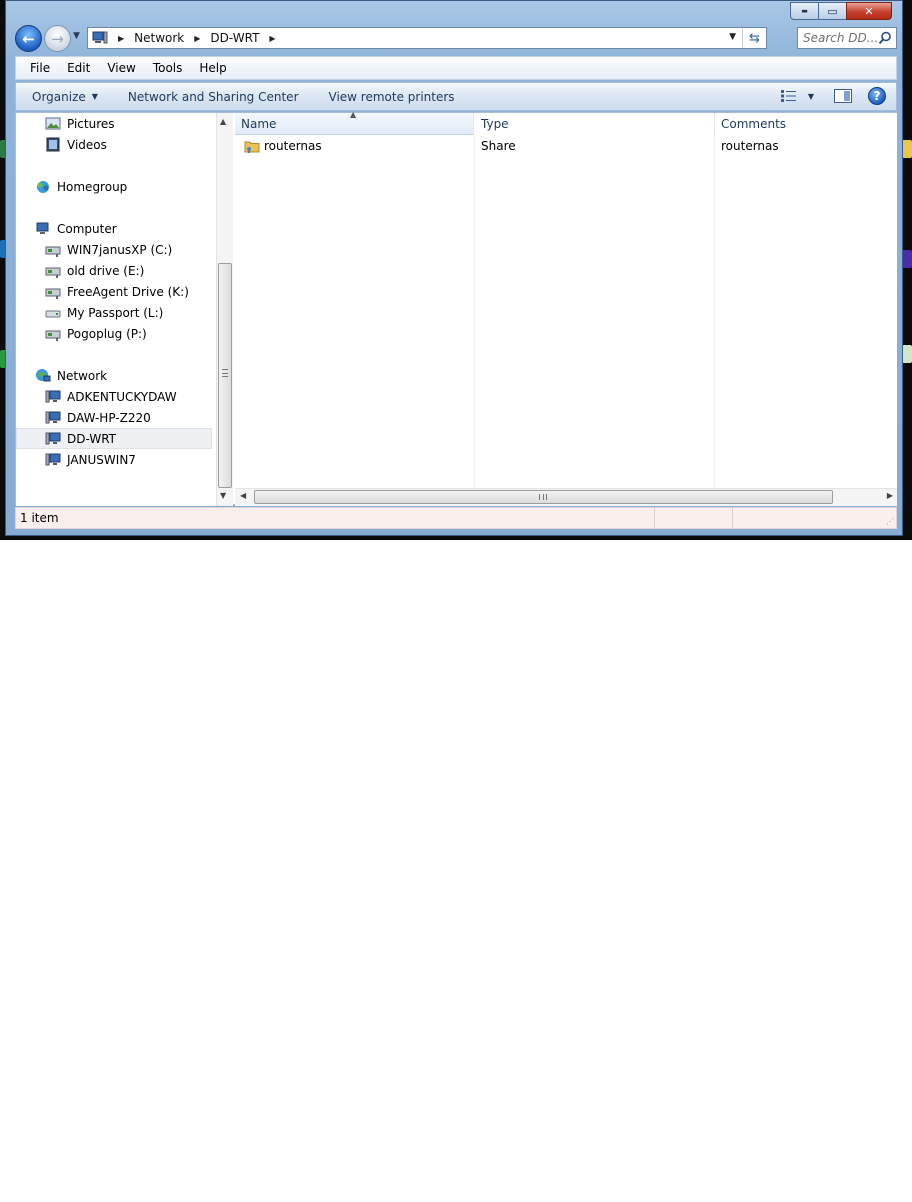 Image resolution: width=912 pixels, height=1202 pixels. Describe the element at coordinates (890, 521) in the screenshot. I see `resize-grip-icon: ⋰` at that location.